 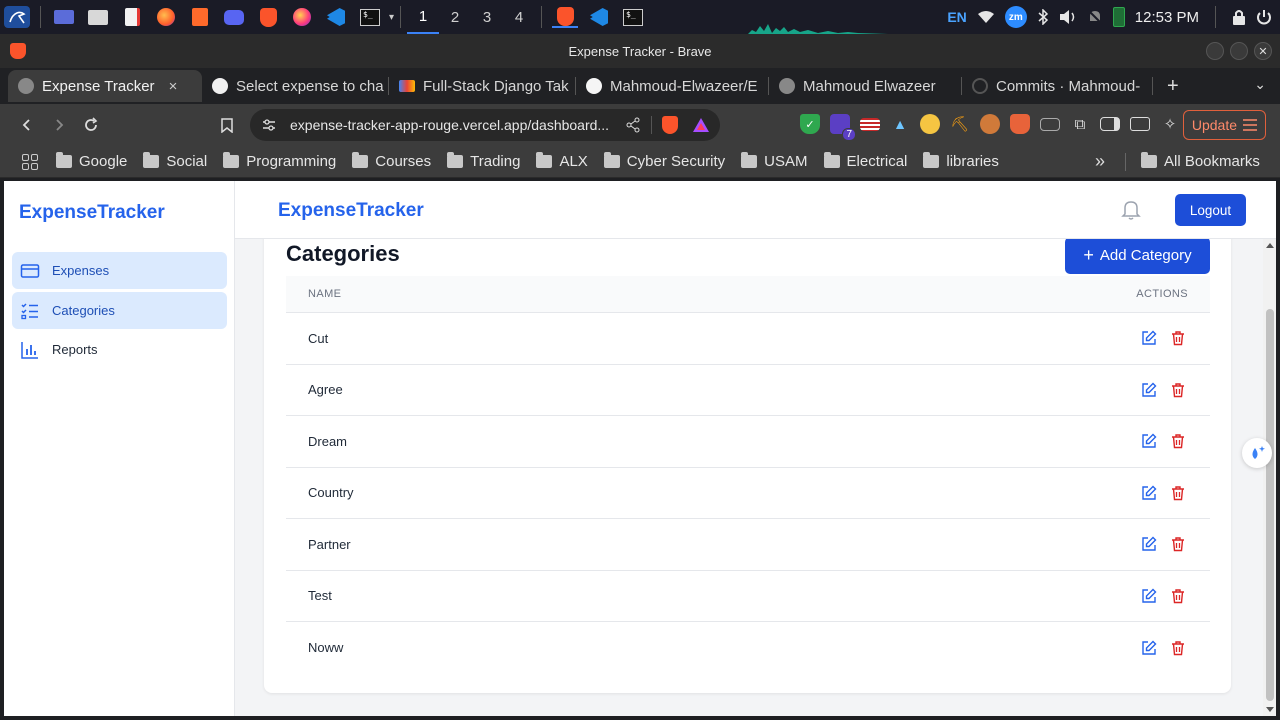 I want to click on more-bookmarks-button: », so click(x=1100, y=161).